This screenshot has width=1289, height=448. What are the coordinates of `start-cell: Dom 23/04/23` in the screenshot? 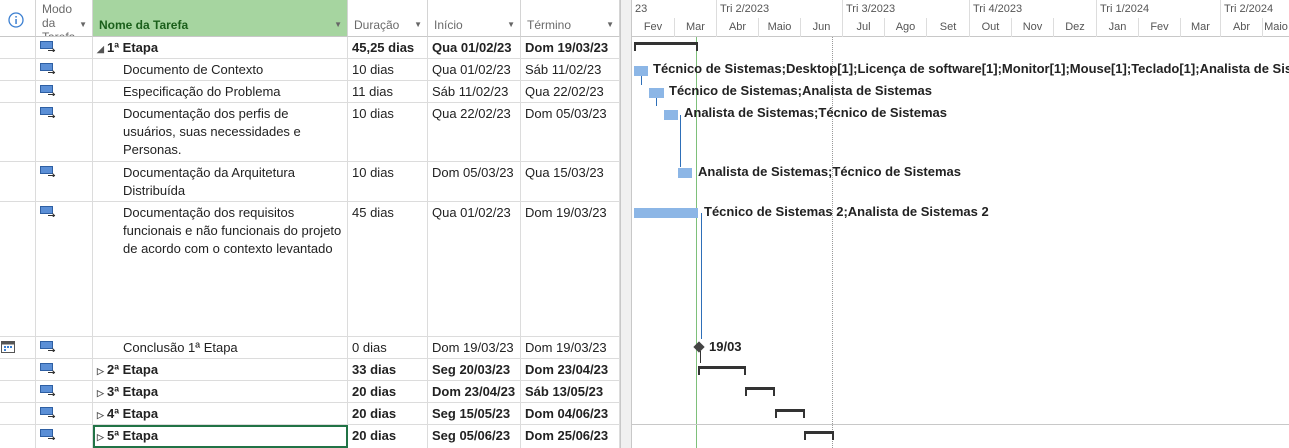 It's located at (474, 391).